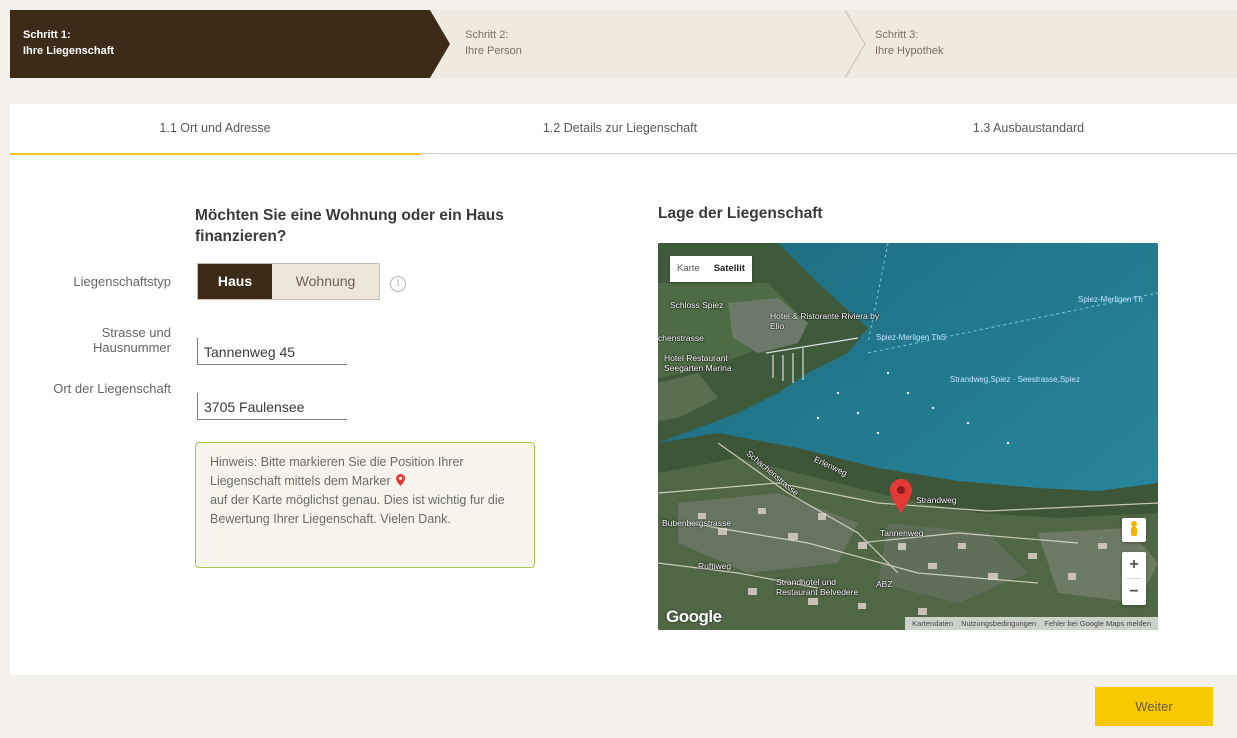 The width and height of the screenshot is (1237, 738). Describe the element at coordinates (696, 523) in the screenshot. I see `label-bubenbergstrasse: Bubenbergstrasse` at that location.